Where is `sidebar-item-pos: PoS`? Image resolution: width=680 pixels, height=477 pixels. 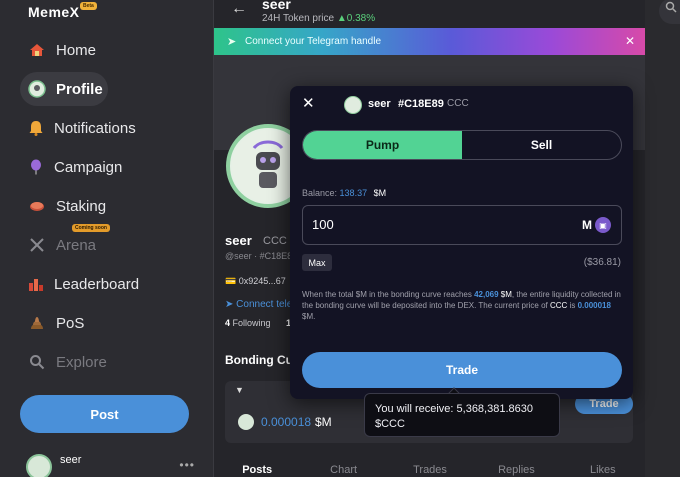
sidebar-item-pos: PoS is located at coordinates (64, 323).